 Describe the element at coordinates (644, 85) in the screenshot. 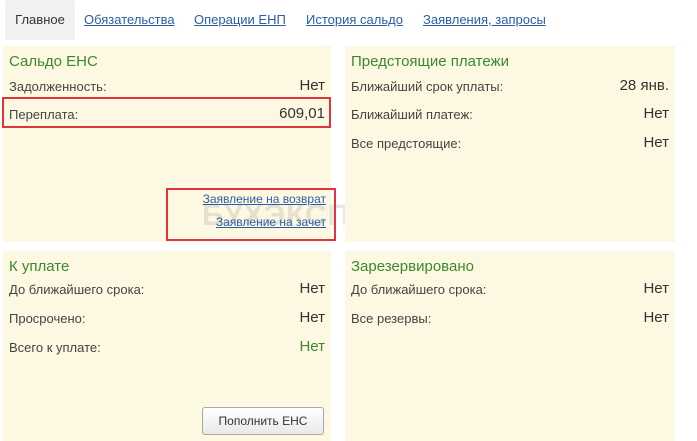

I see `nearest-date-value: 28 янв.` at that location.